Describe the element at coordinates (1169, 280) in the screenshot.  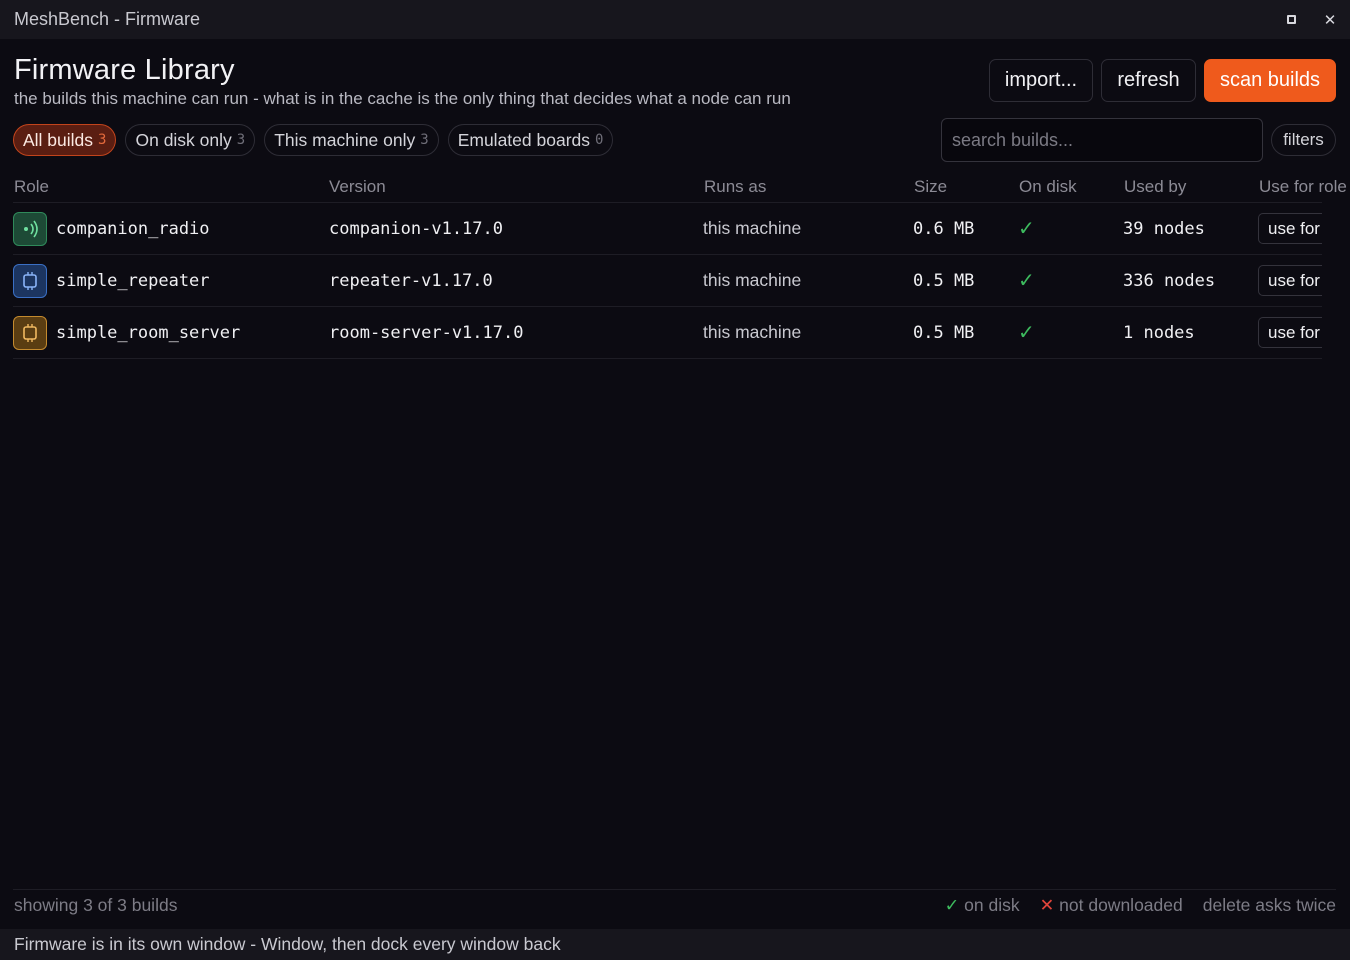
I see `used-by-cell: 336 nodes` at that location.